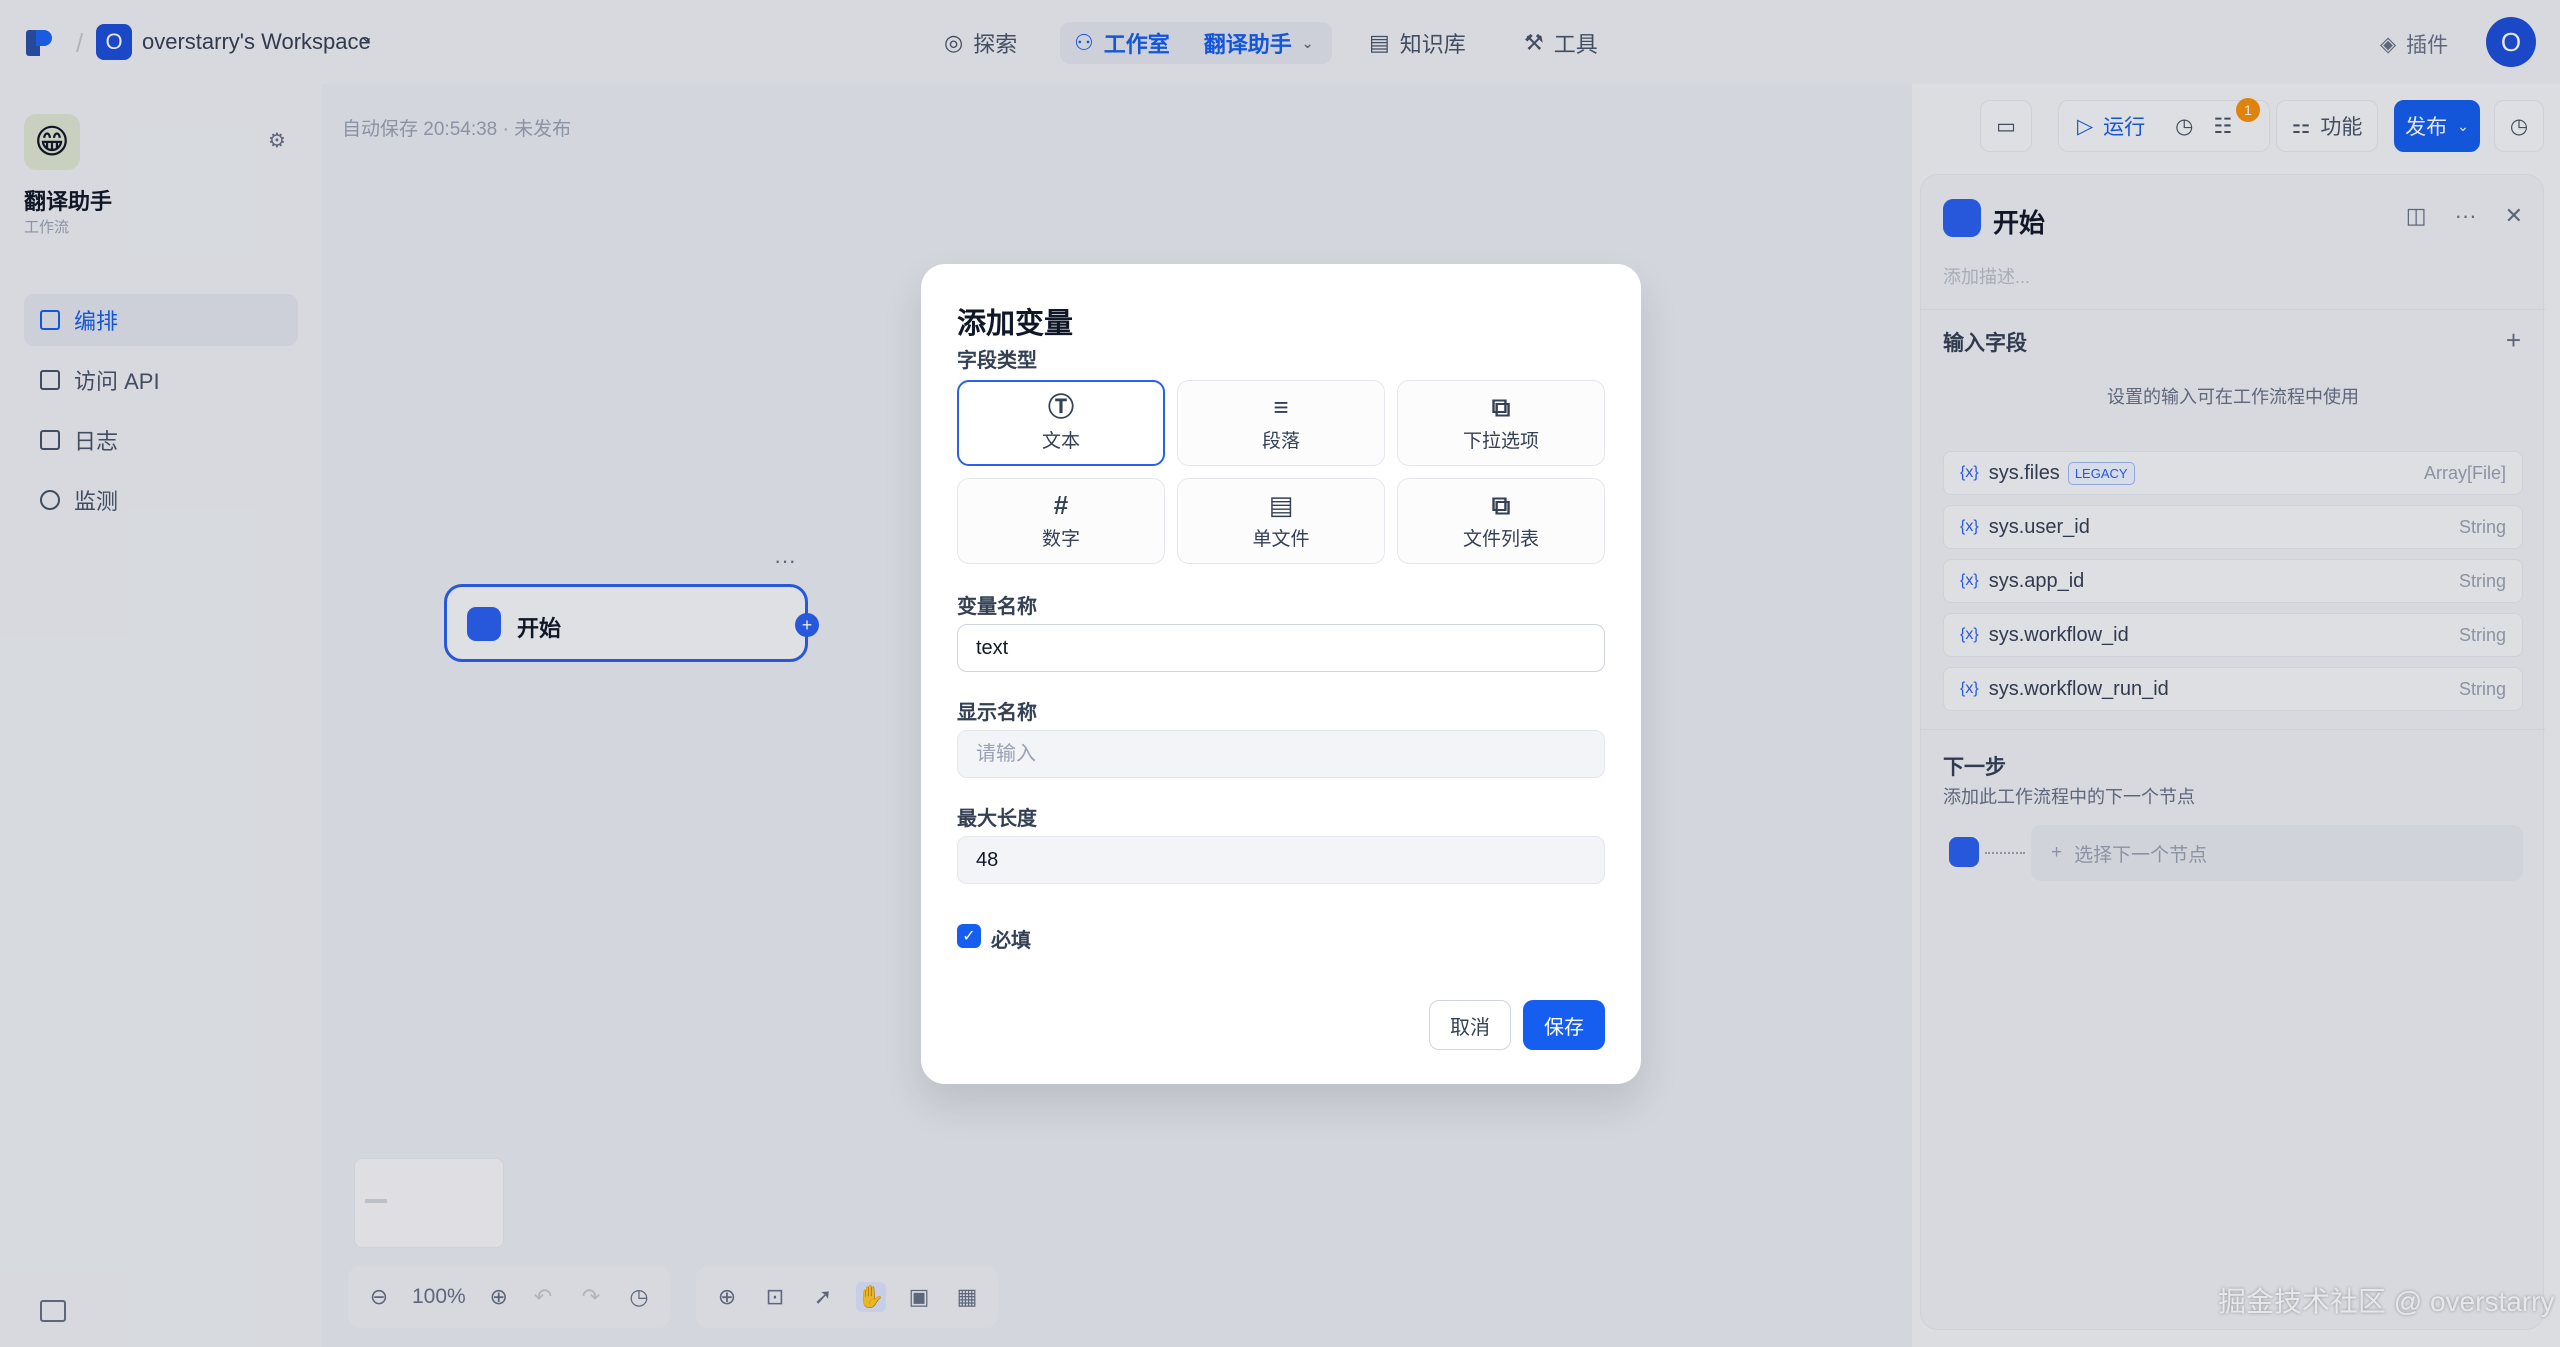 The height and width of the screenshot is (1347, 2560). Describe the element at coordinates (1060, 406) in the screenshot. I see `text-type-icon: Ⓣ` at that location.